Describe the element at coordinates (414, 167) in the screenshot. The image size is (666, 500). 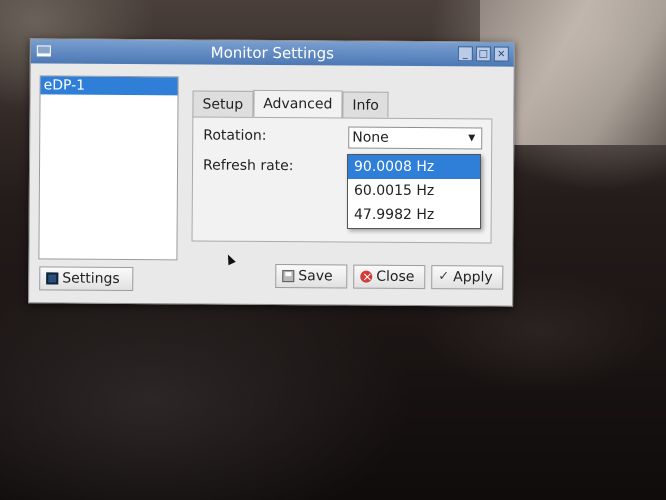
I see `refresh-option: 90.0008 Hz` at that location.